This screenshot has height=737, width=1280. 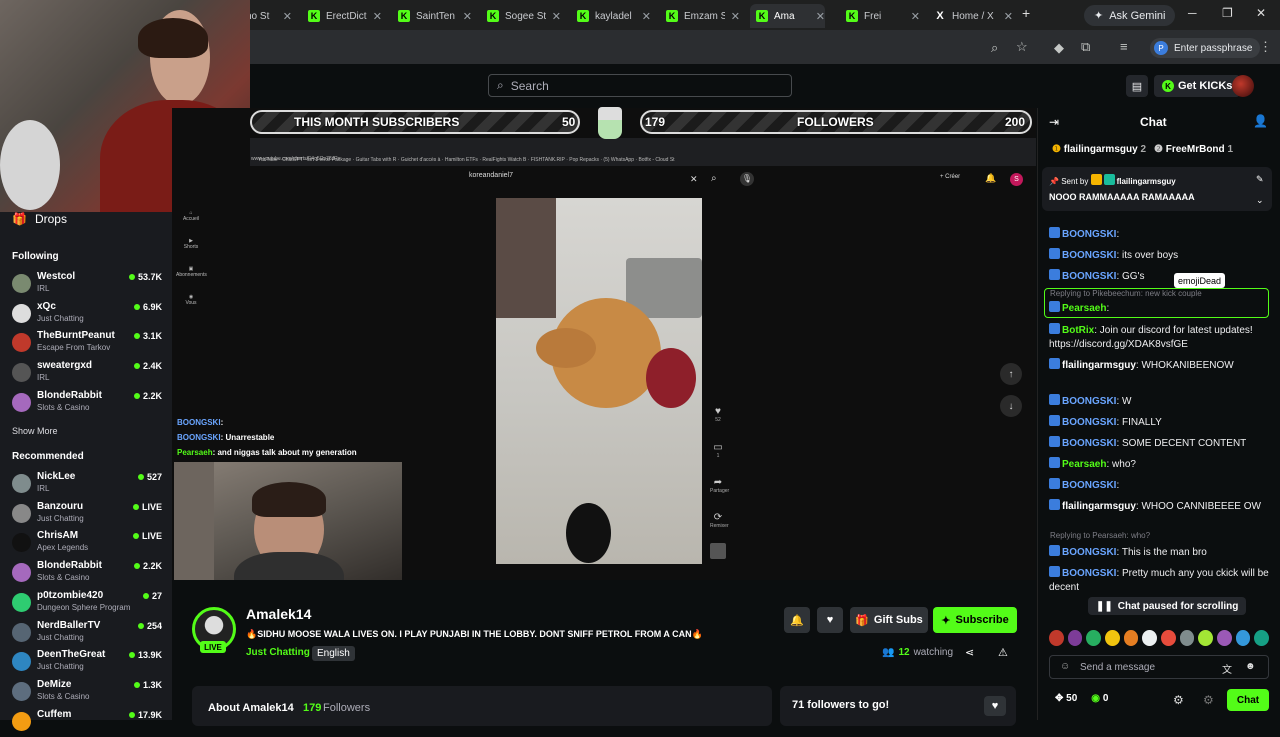 I want to click on streamer-name: Amalek14, so click(x=278, y=614).